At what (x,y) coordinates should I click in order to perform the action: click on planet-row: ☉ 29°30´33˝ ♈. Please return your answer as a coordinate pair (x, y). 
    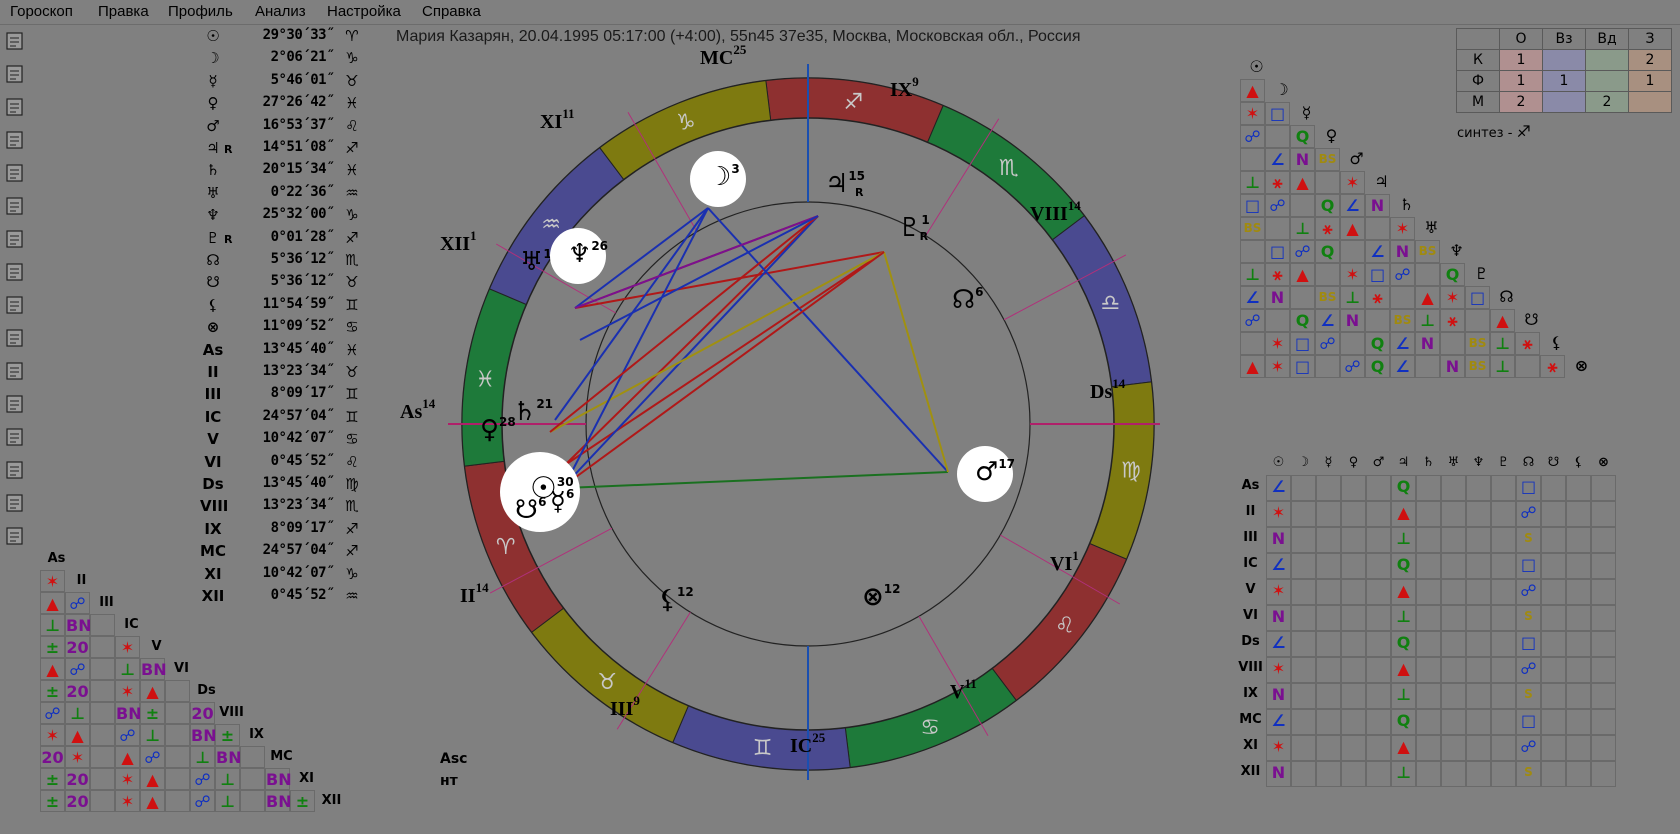
    Looking at the image, I should click on (285, 38).